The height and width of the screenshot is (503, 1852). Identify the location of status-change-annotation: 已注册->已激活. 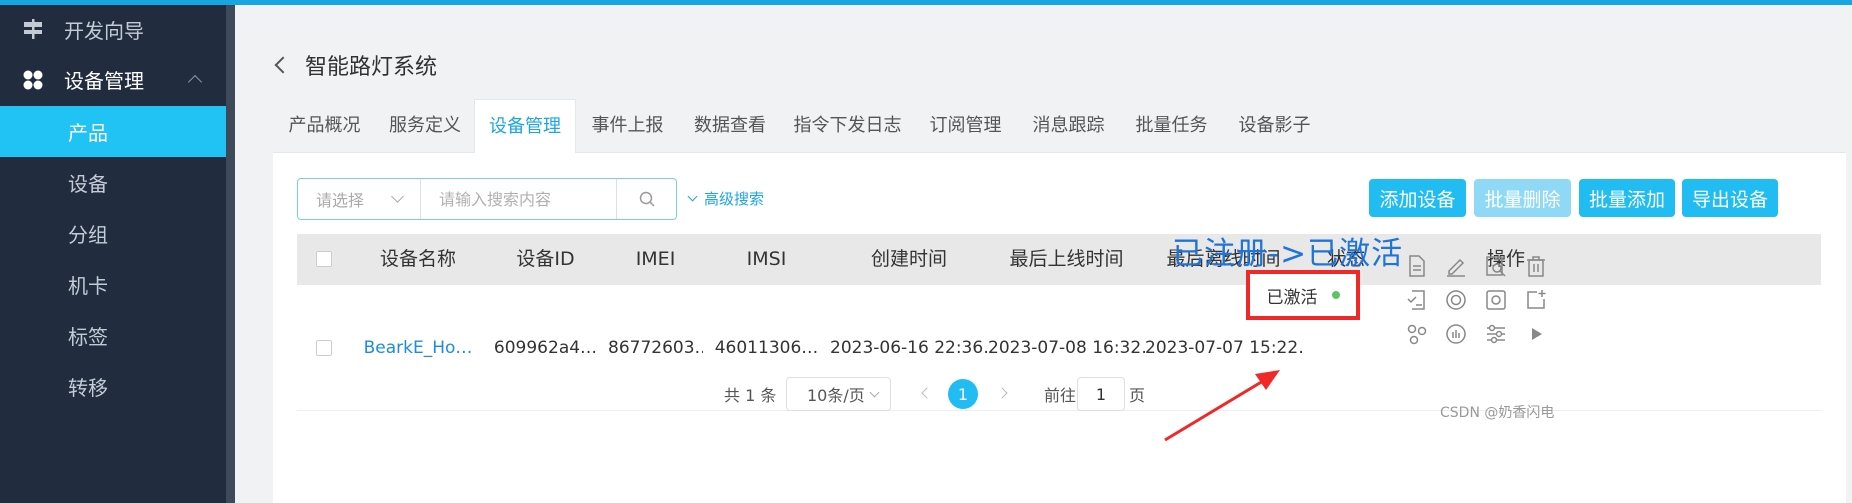
(1288, 254).